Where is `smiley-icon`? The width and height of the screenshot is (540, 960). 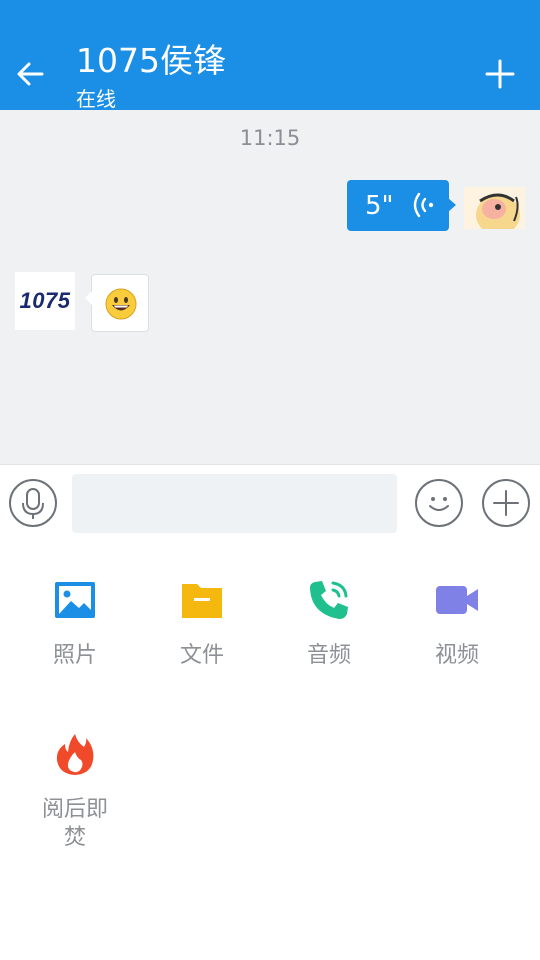 smiley-icon is located at coordinates (439, 504).